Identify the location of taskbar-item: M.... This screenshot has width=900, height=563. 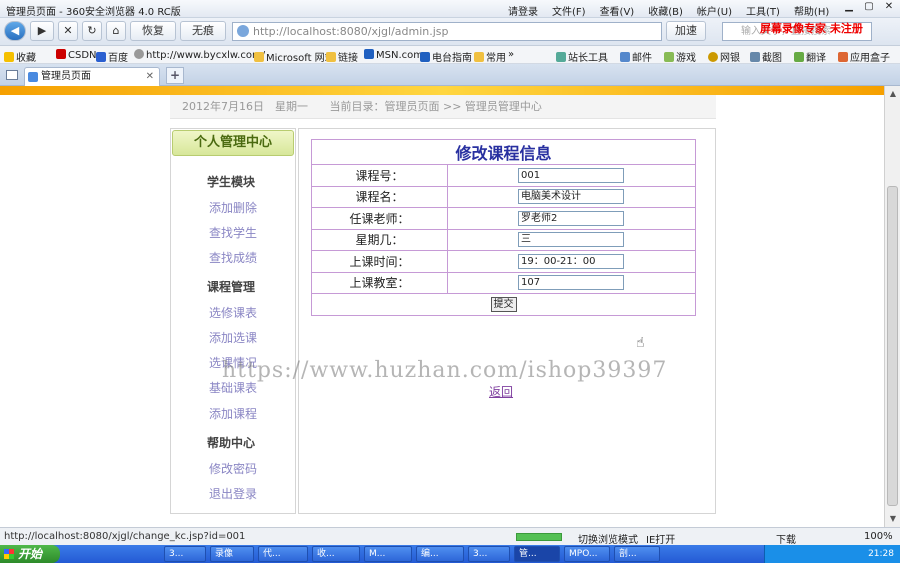
(388, 554).